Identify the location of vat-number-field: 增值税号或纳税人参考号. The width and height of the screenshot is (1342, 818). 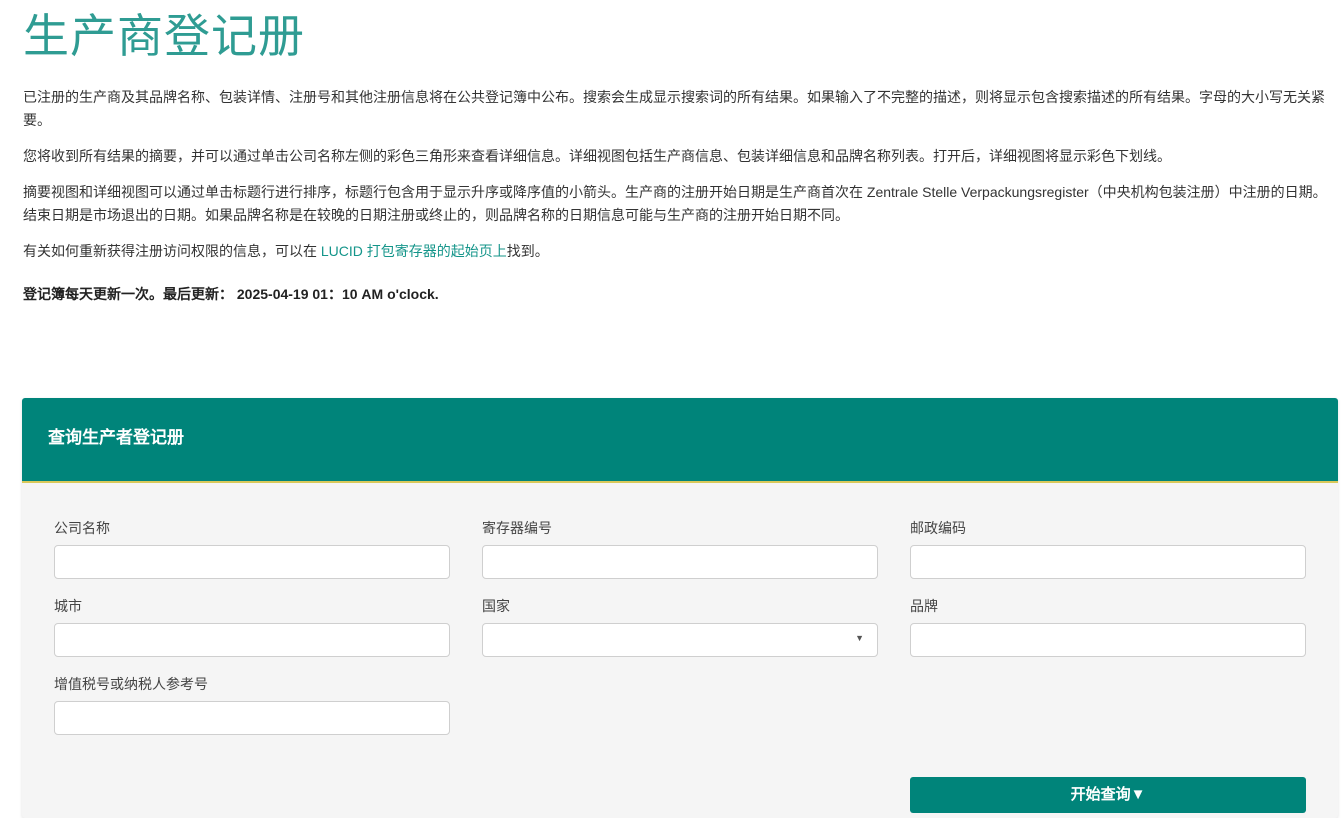
(252, 704).